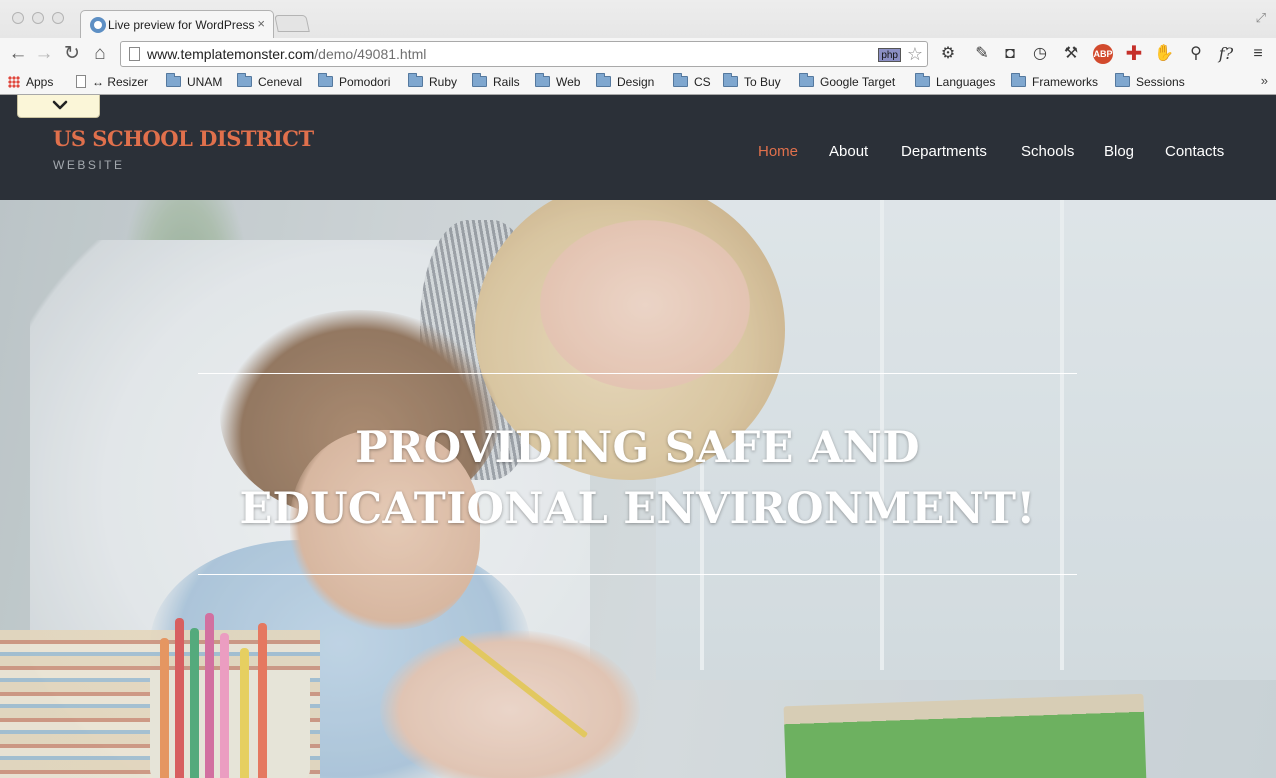 The height and width of the screenshot is (778, 1276). Describe the element at coordinates (183, 138) in the screenshot. I see `site-logo-title: US SCHOOL DISTRICT` at that location.